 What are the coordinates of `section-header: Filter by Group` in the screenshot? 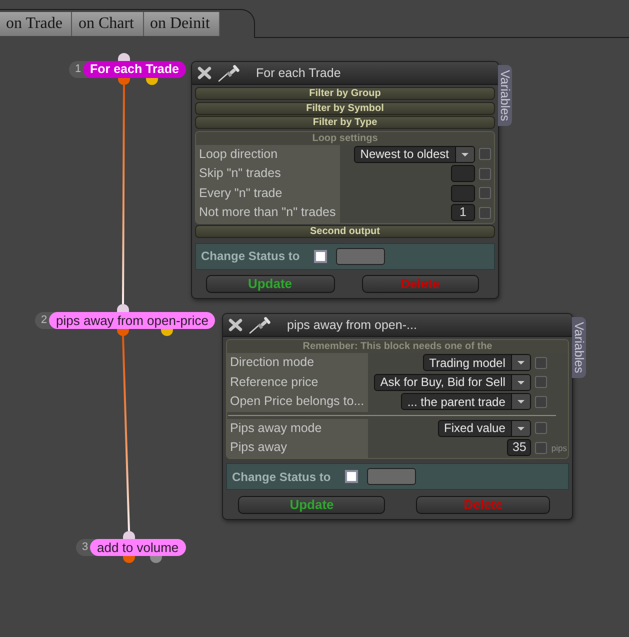 It's located at (345, 93).